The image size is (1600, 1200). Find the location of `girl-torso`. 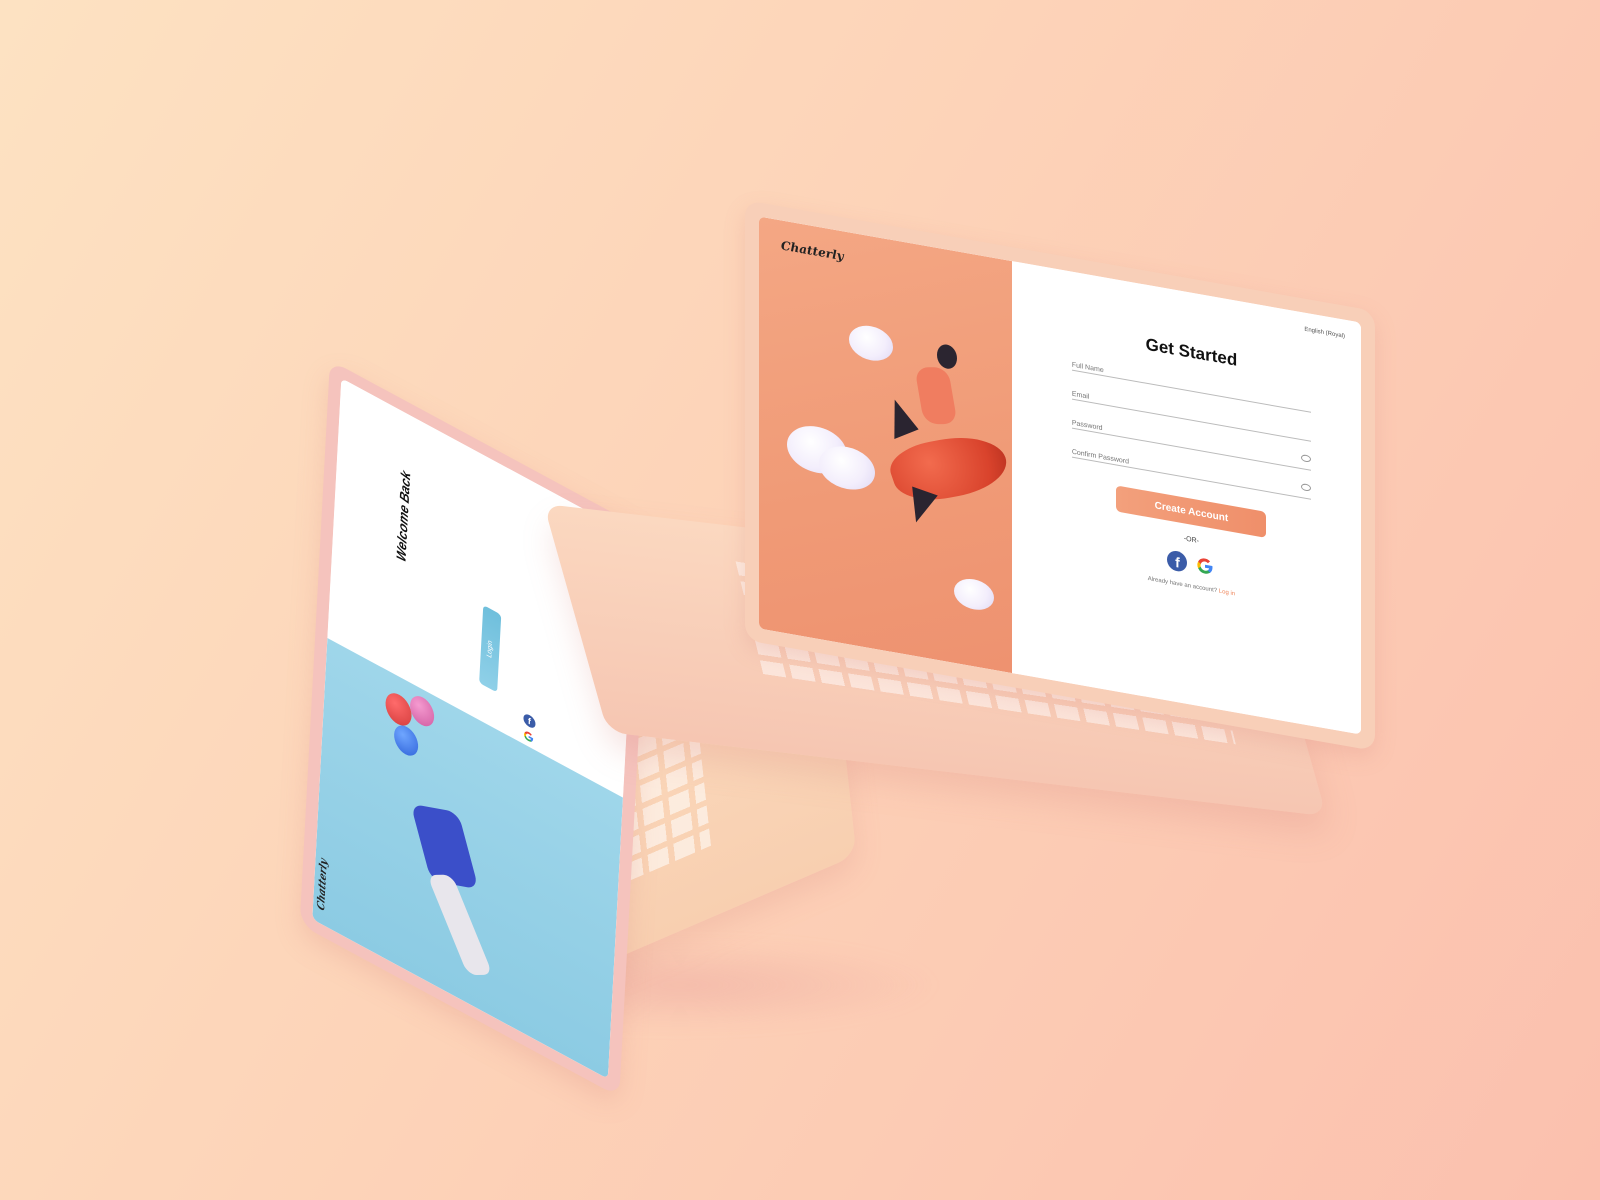

girl-torso is located at coordinates (936, 396).